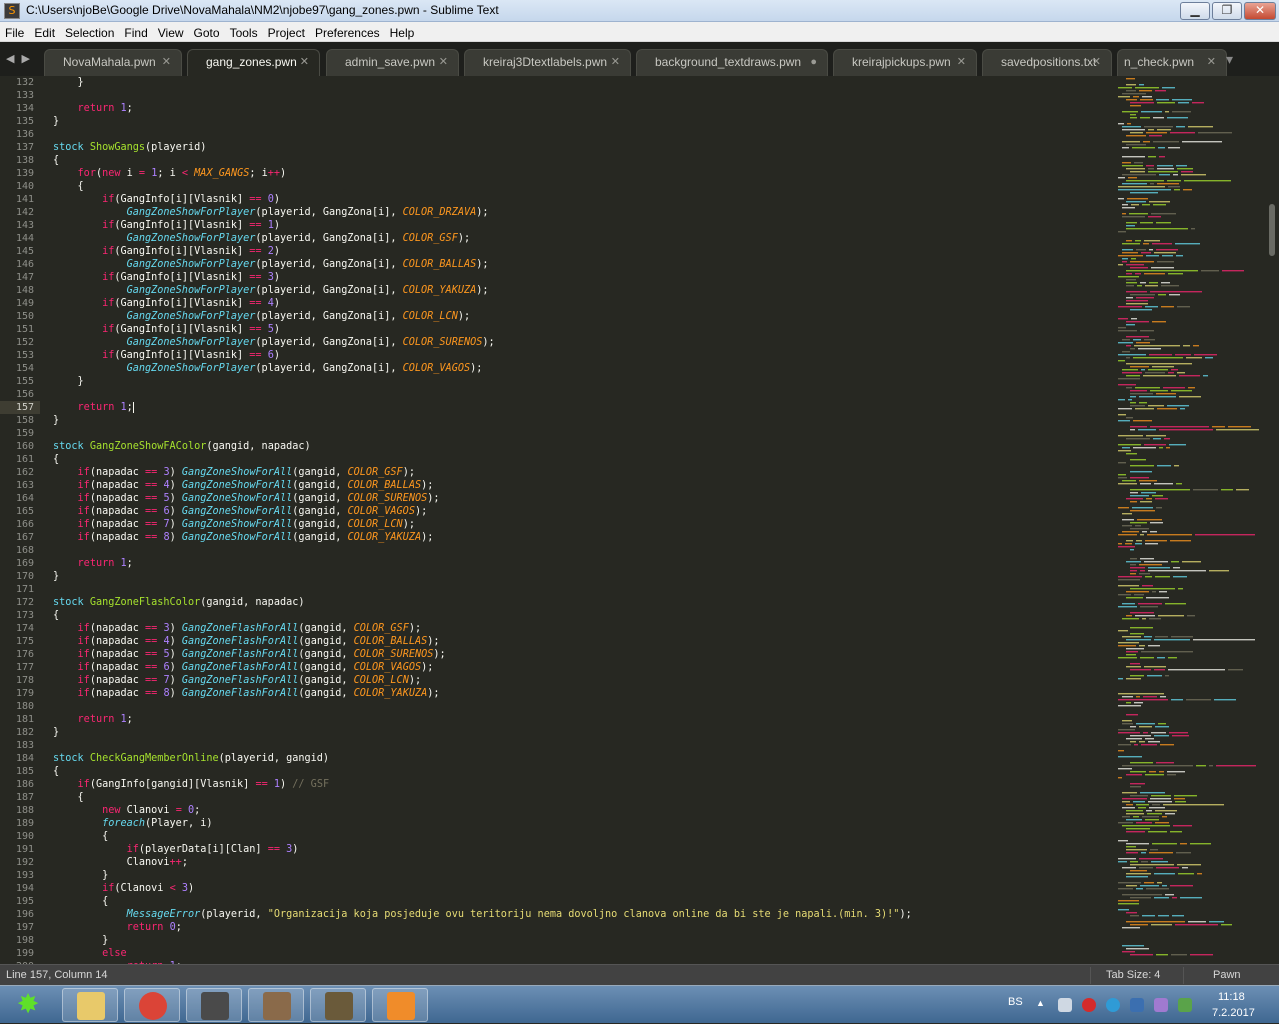 The image size is (1279, 1024). What do you see at coordinates (1113, 1005) in the screenshot?
I see `edge-icon` at bounding box center [1113, 1005].